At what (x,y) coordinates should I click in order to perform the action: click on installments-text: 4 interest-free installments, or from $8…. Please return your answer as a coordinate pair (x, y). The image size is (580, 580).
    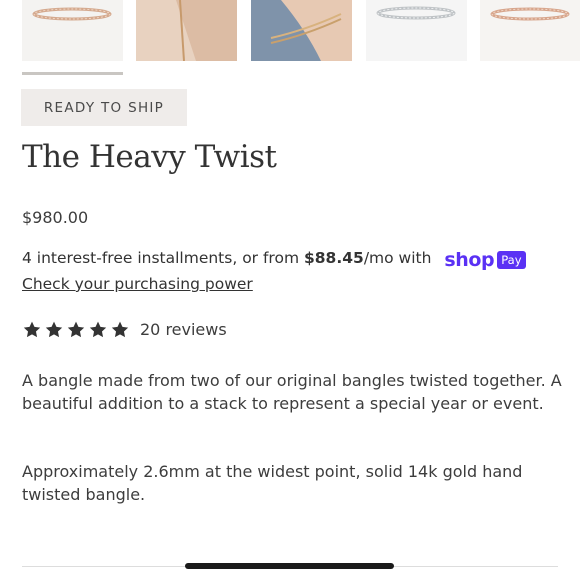
    Looking at the image, I should click on (274, 260).